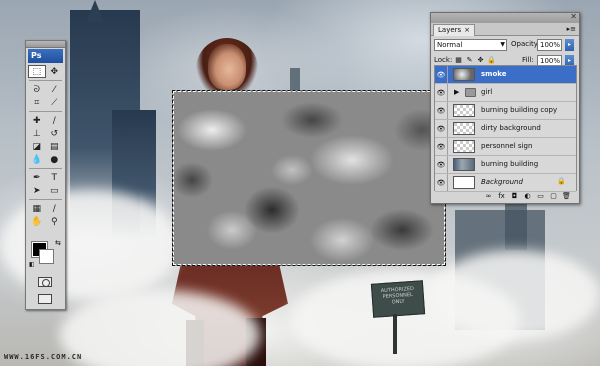 Image resolution: width=600 pixels, height=366 pixels. Describe the element at coordinates (505, 17) in the screenshot. I see `layers-titlebar: ✕` at that location.